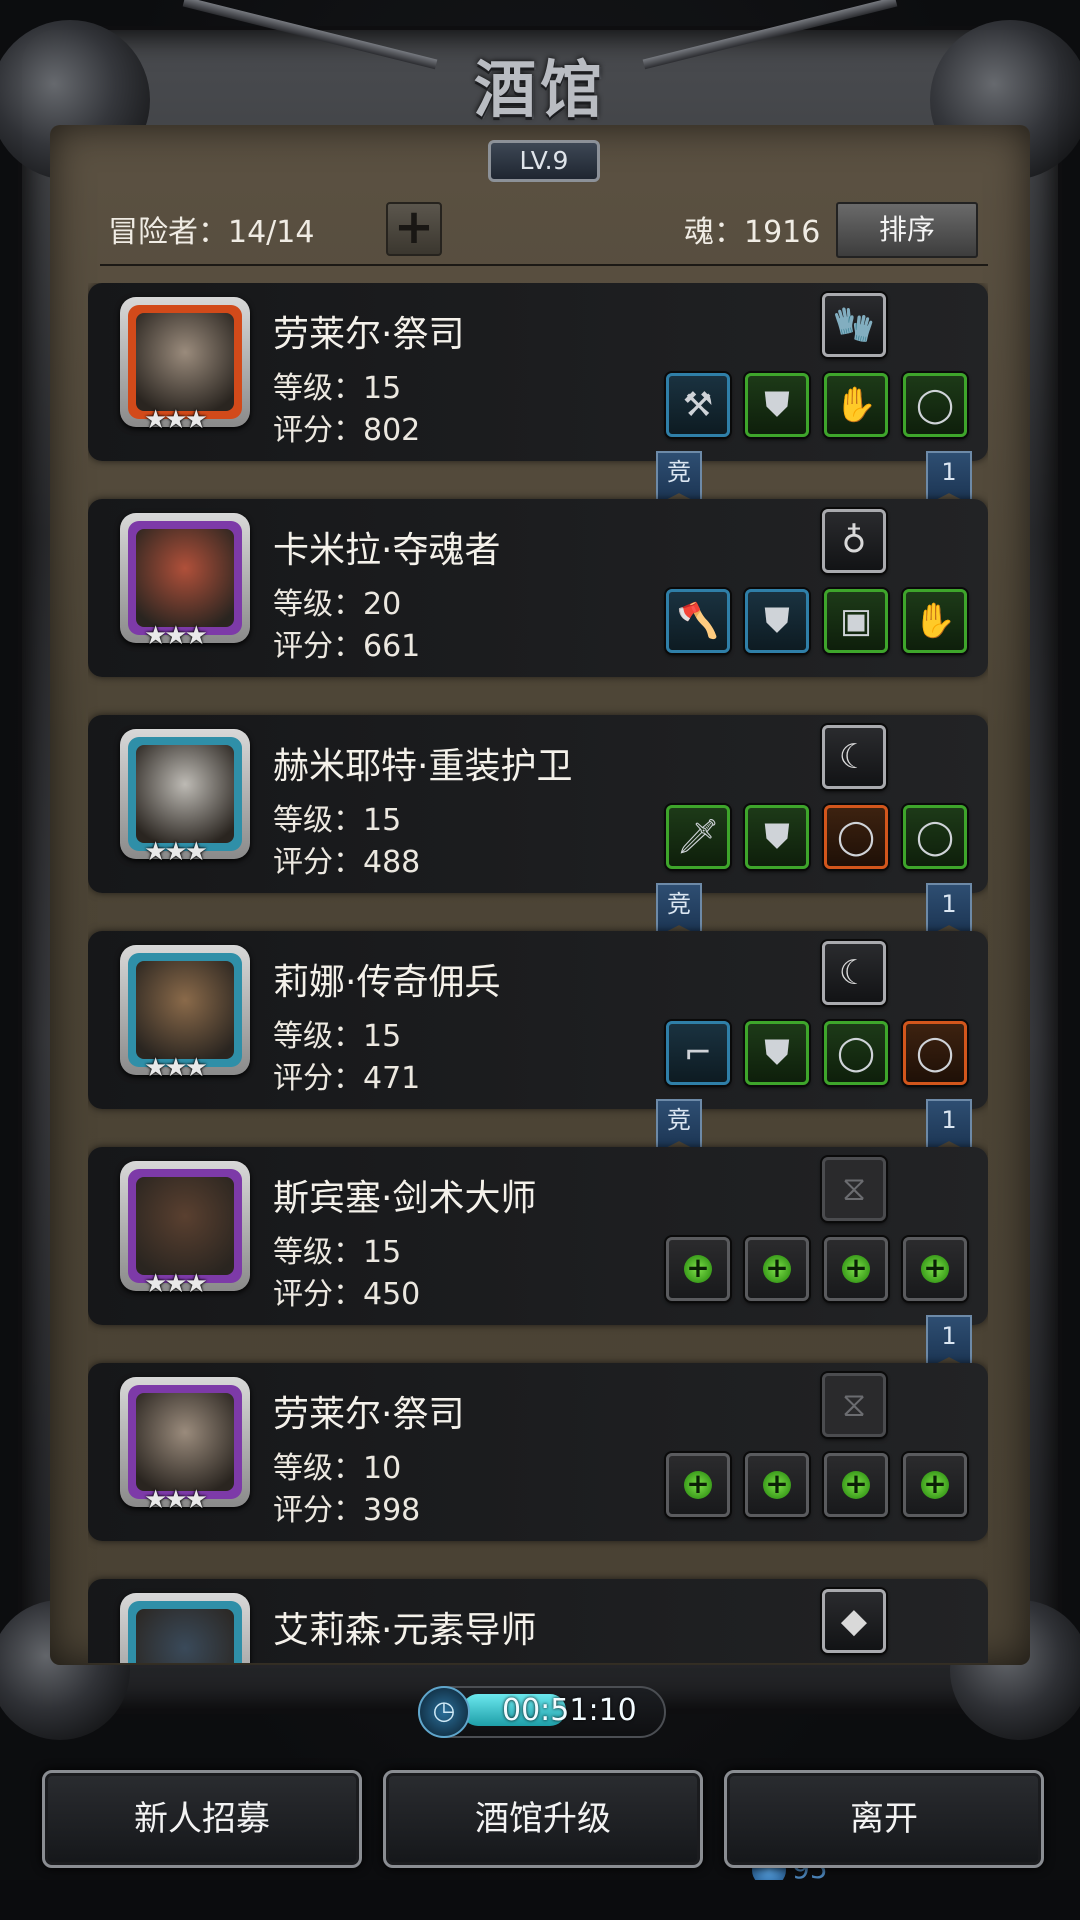  I want to click on item-glyph: ⧖, so click(854, 1405).